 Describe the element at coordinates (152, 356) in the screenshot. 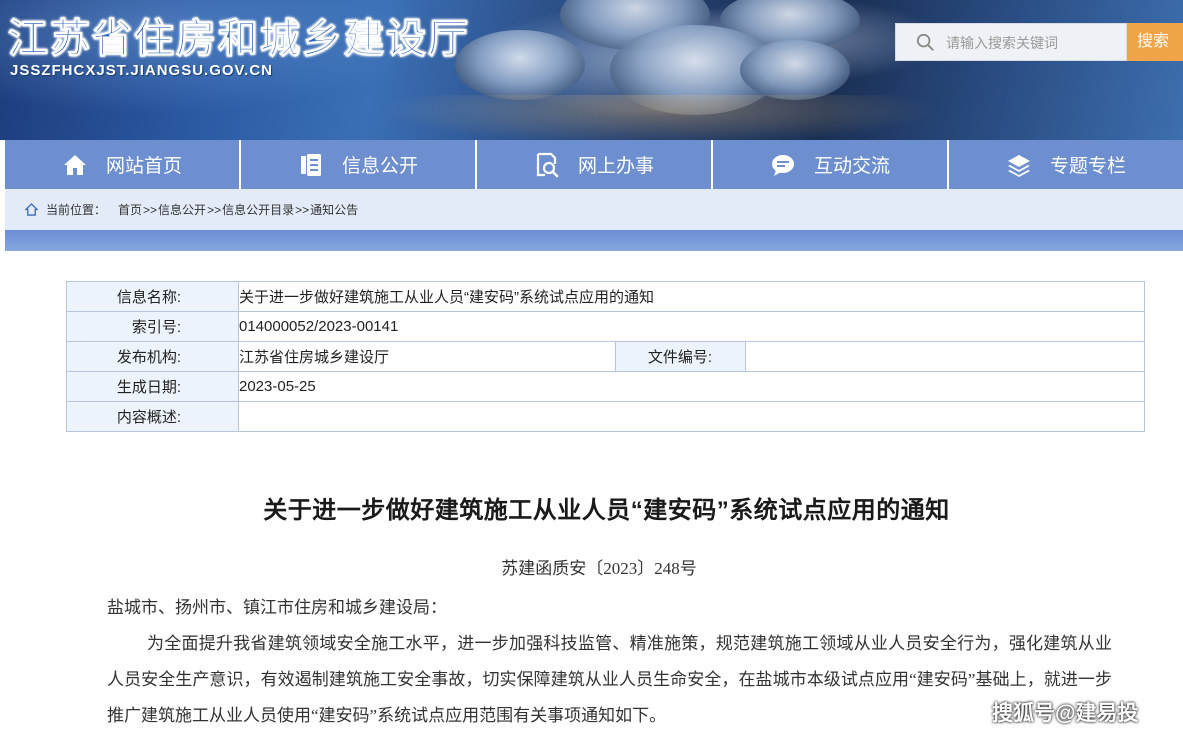

I see `info-org-label: 发布机构:` at that location.